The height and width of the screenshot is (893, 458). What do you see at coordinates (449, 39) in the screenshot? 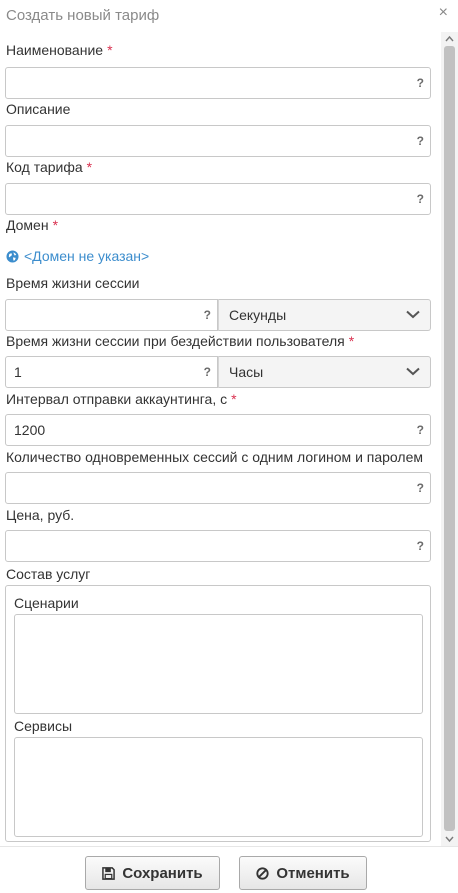
I see `scroll-up-icon` at bounding box center [449, 39].